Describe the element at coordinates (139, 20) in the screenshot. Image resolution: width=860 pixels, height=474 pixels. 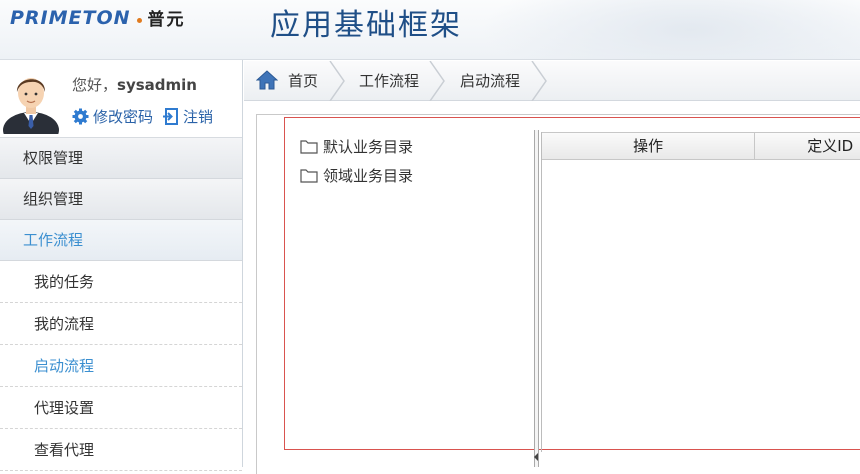
I see `logo-dot` at that location.